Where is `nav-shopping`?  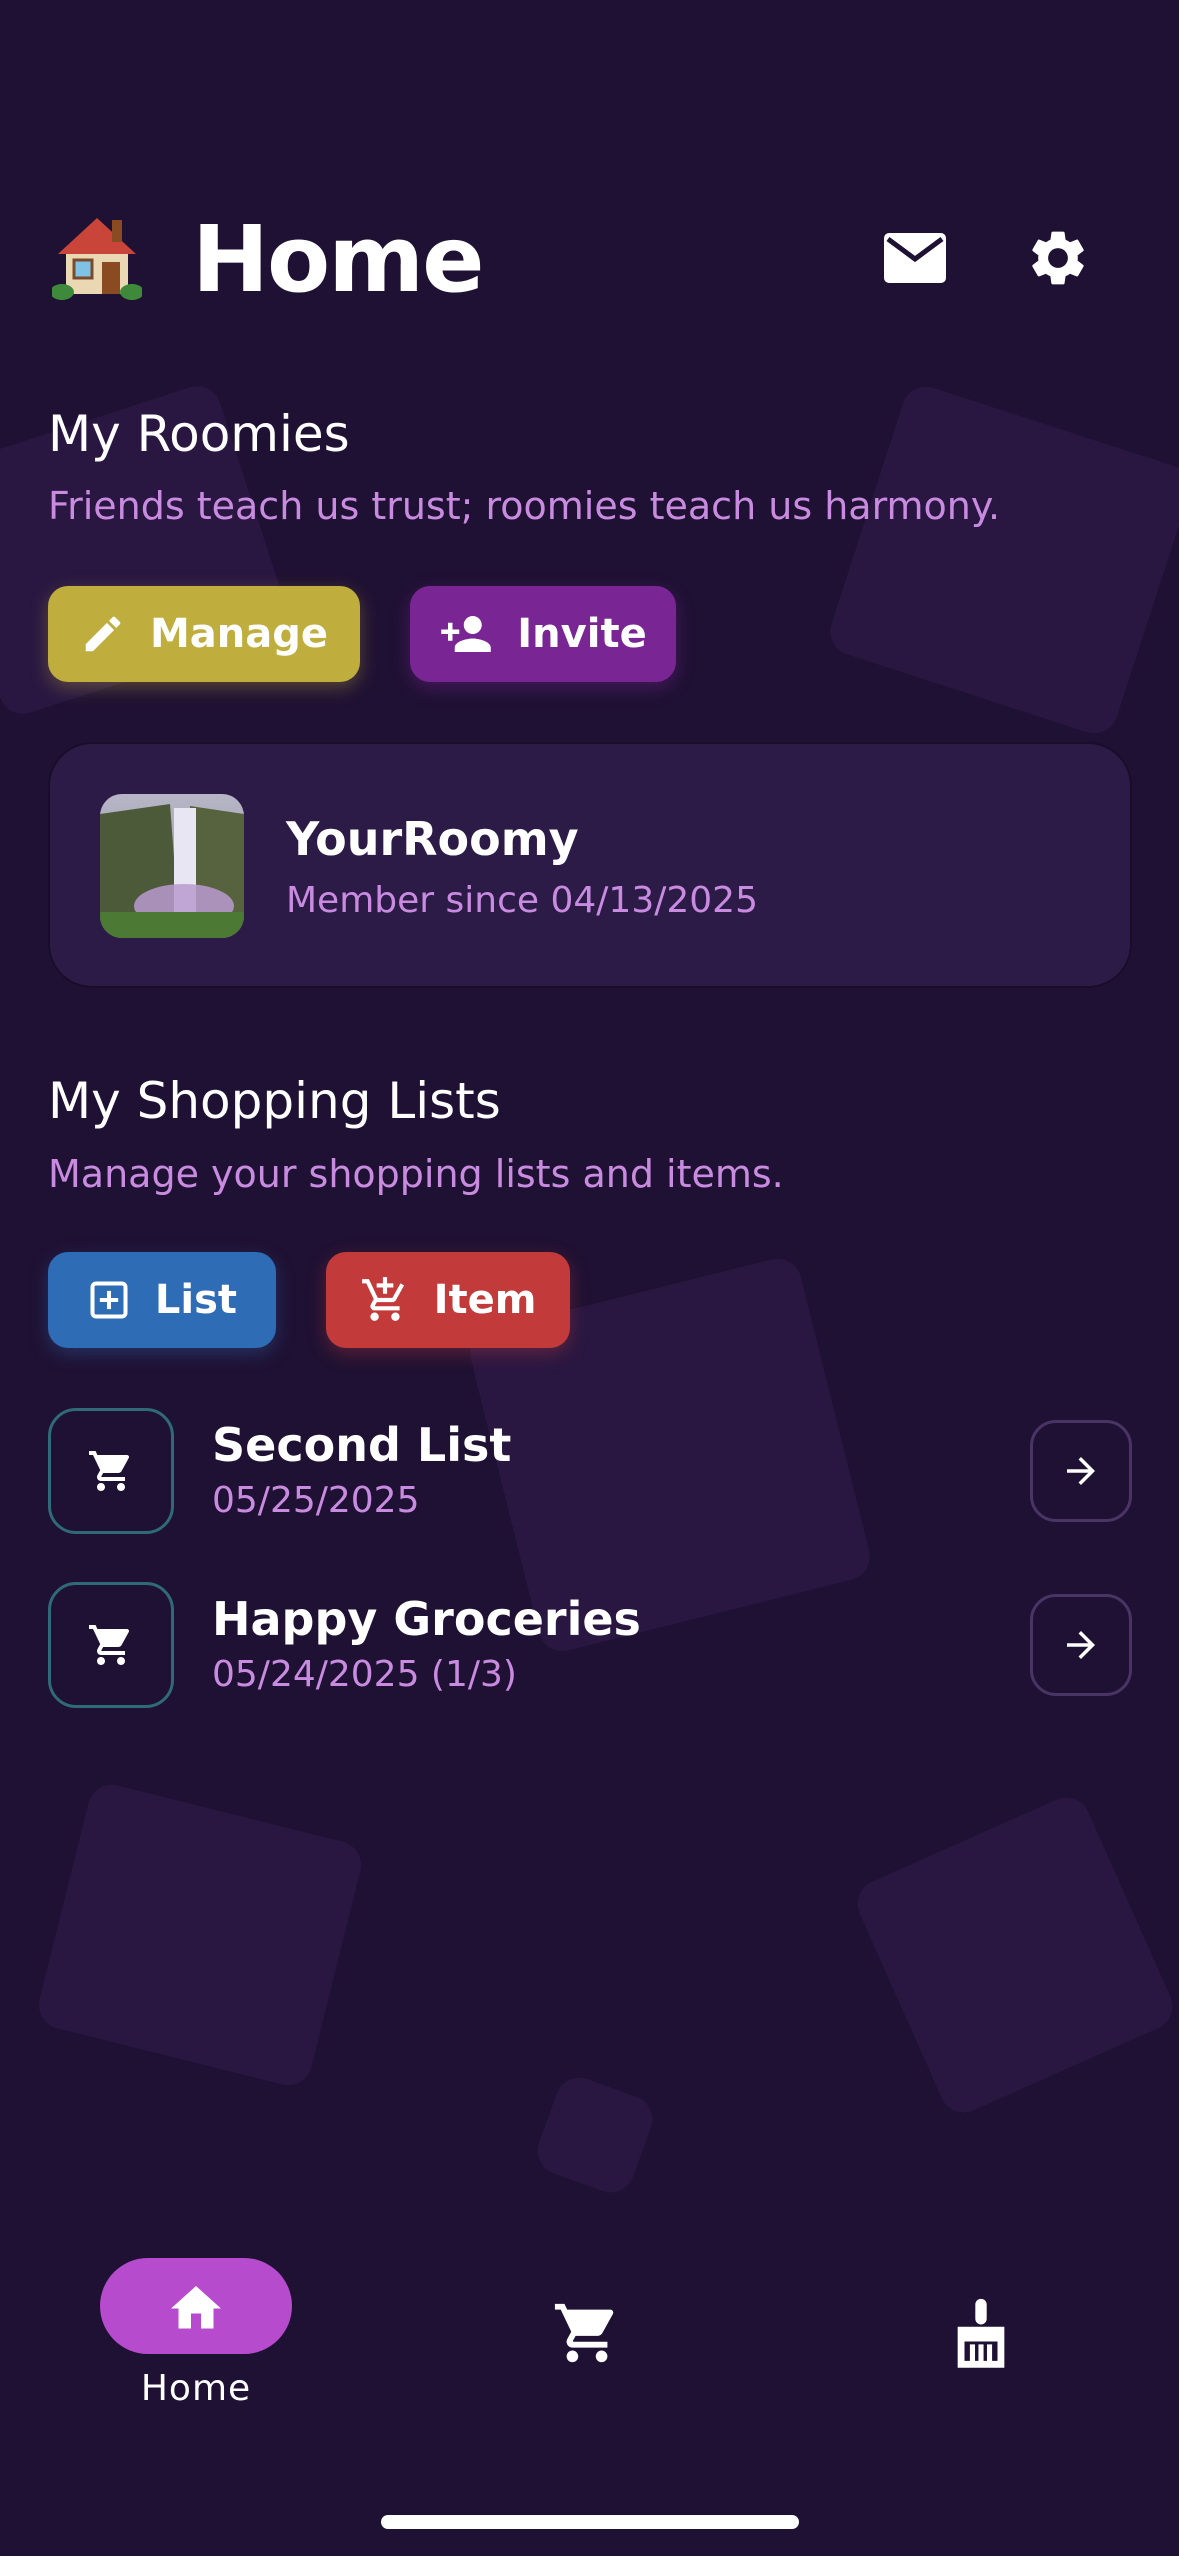 nav-shopping is located at coordinates (587, 2333).